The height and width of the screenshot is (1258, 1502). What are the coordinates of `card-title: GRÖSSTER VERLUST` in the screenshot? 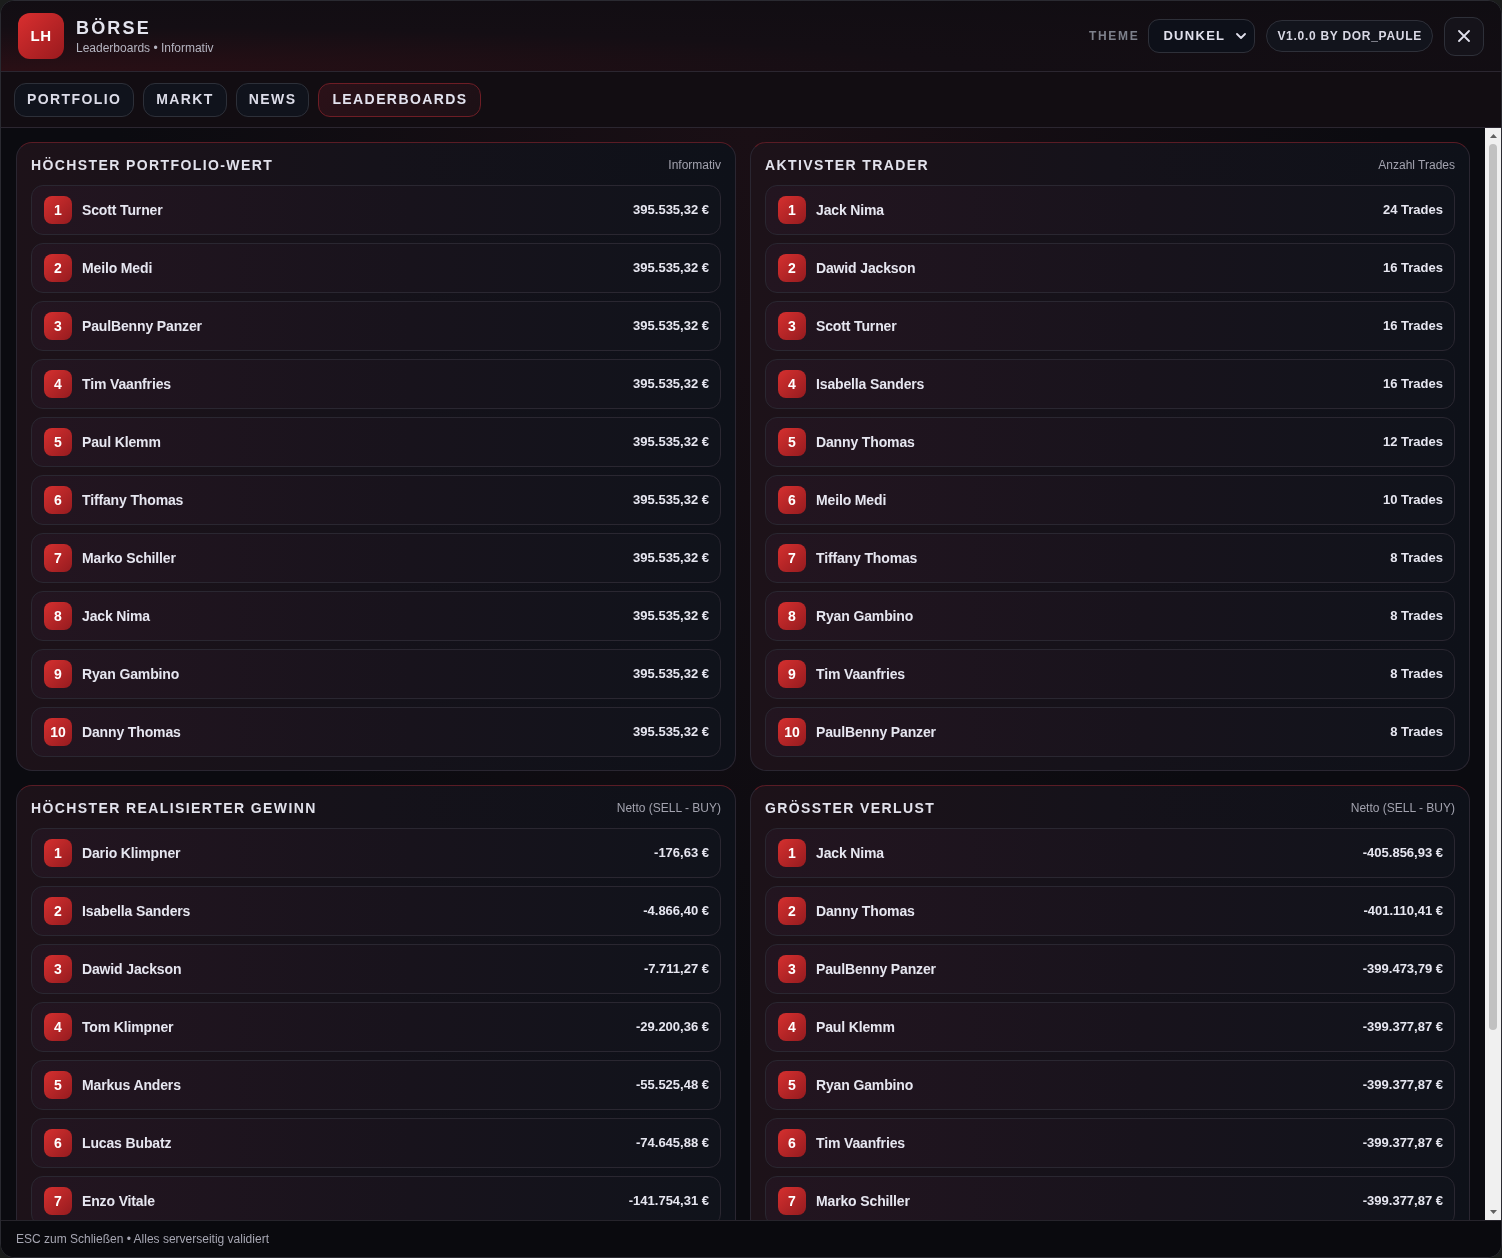 It's located at (850, 808).